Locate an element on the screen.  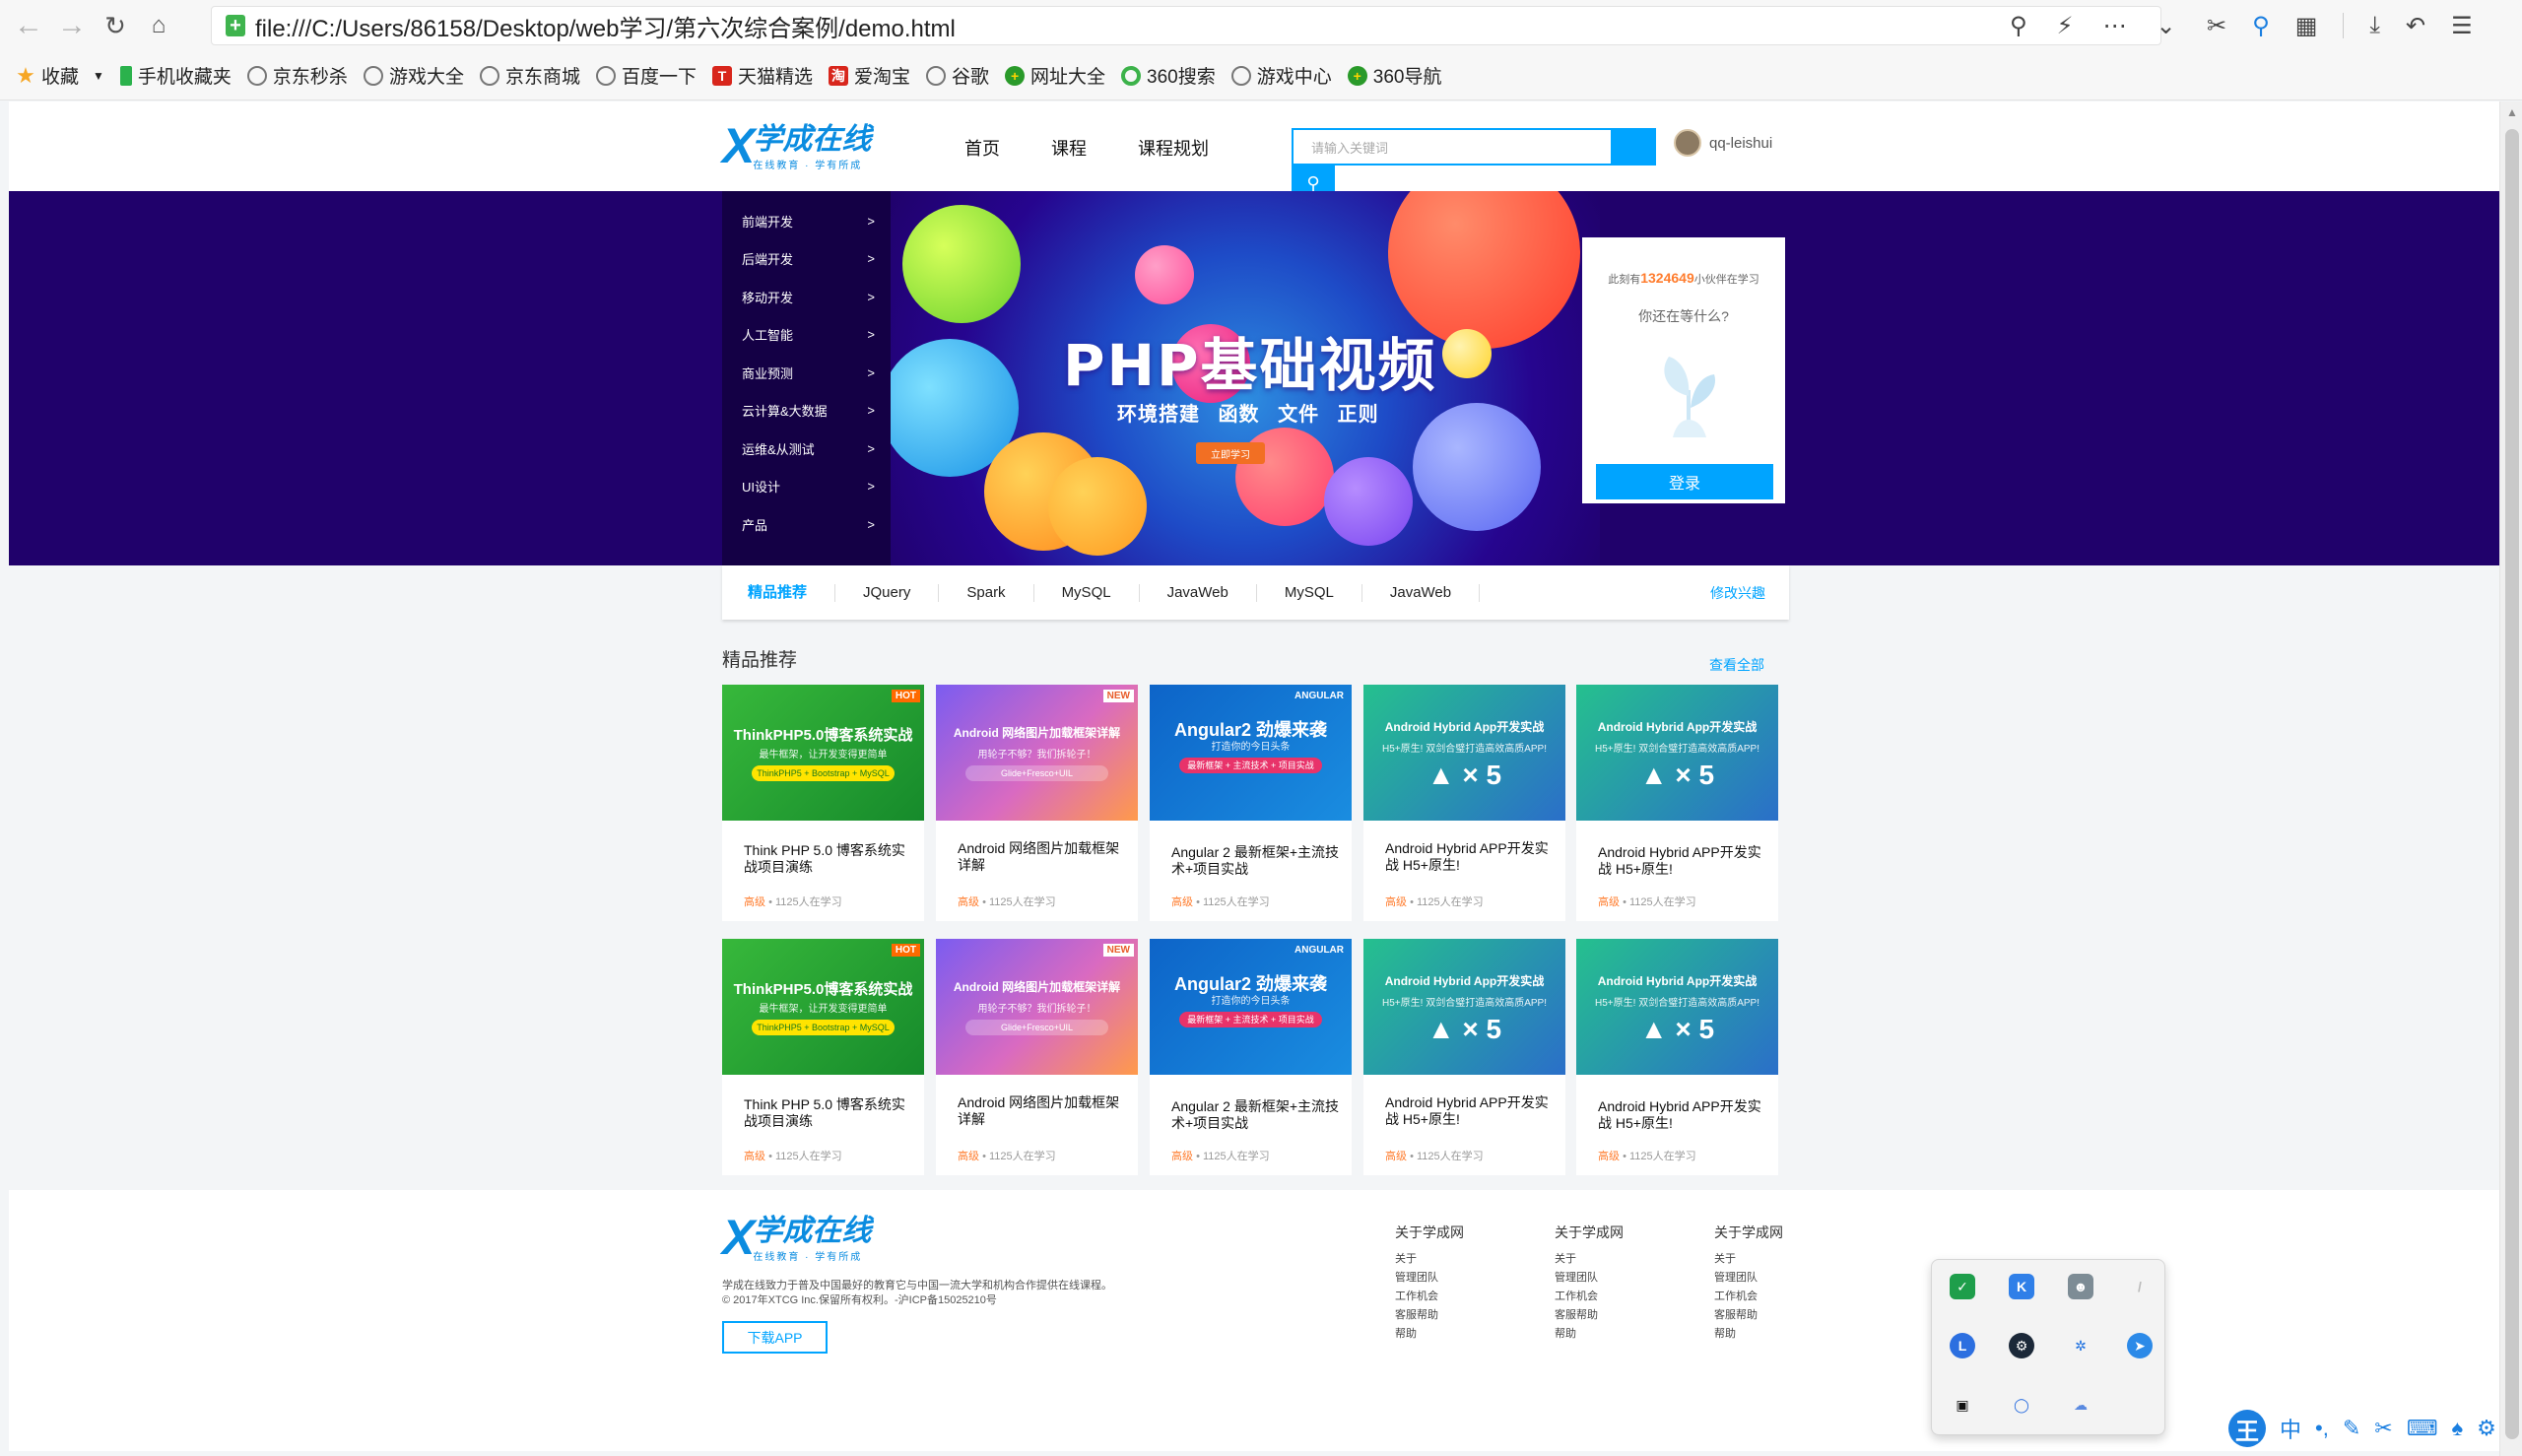
chevron-down-icon: ⌄ is located at coordinates (2165, 26).